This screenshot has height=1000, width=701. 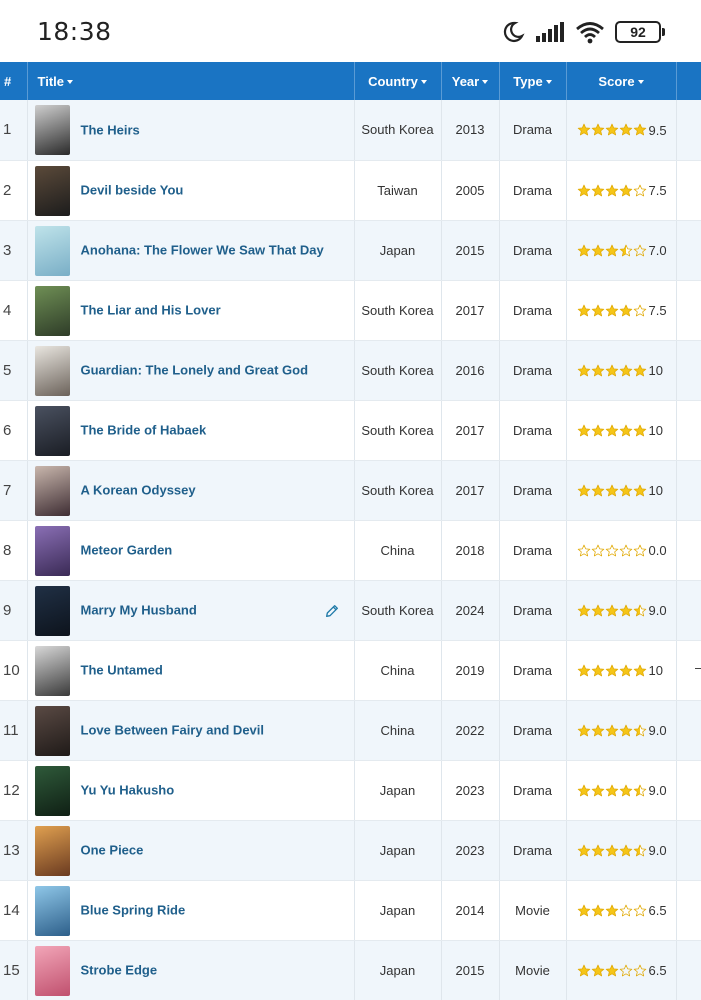 I want to click on title-cell: The Heirs, so click(x=191, y=130).